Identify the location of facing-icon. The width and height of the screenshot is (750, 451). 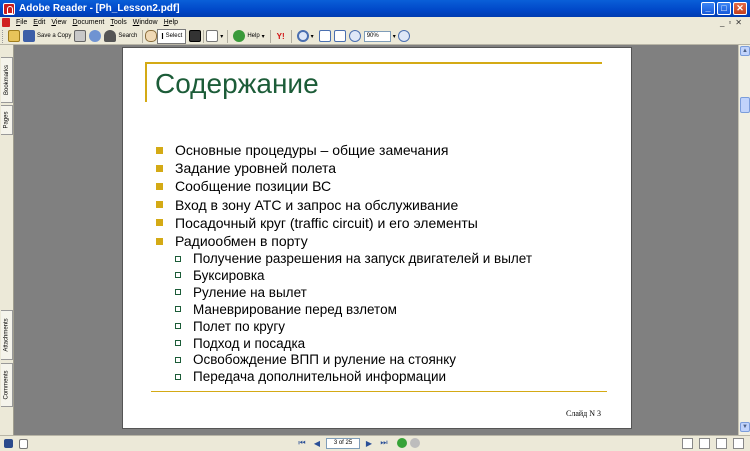
(721, 443).